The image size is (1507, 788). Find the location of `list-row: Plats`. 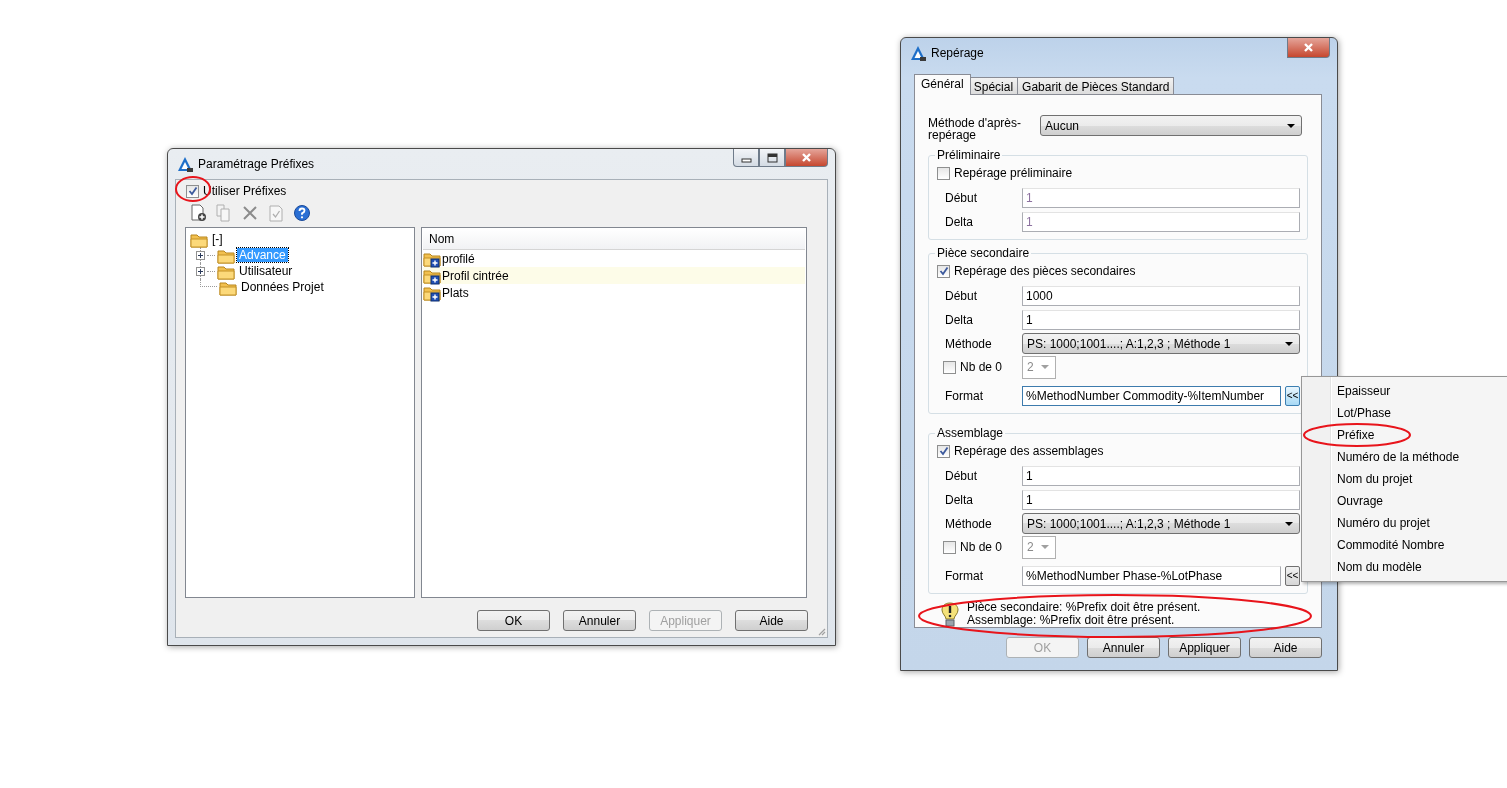

list-row: Plats is located at coordinates (614, 292).